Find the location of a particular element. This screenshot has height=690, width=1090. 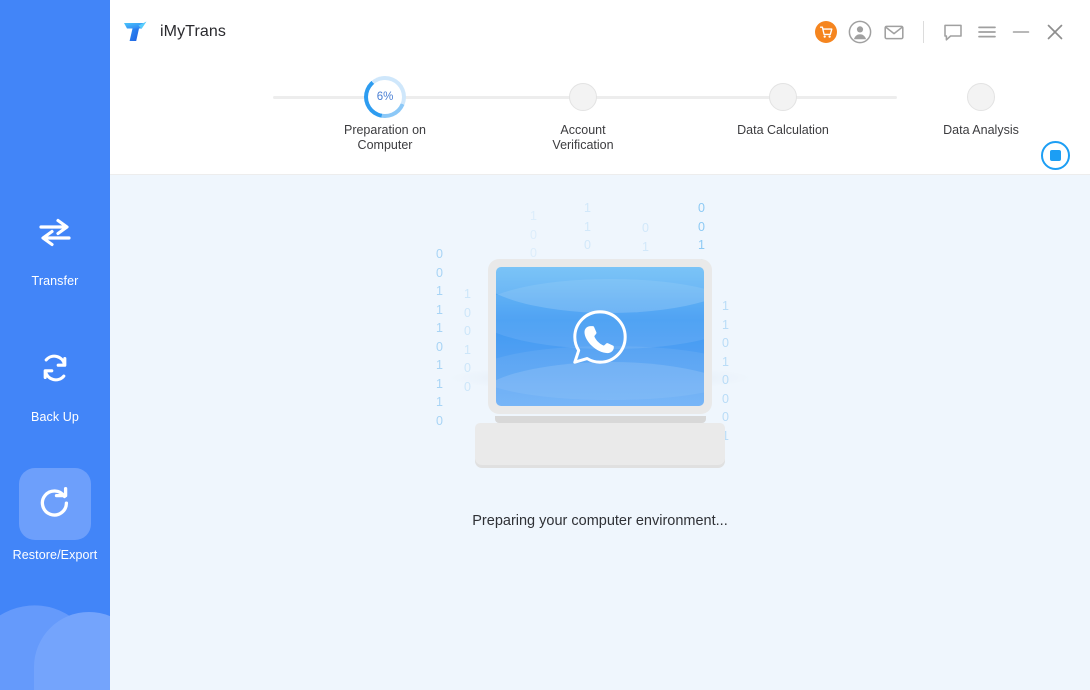

menu-icon is located at coordinates (987, 32).